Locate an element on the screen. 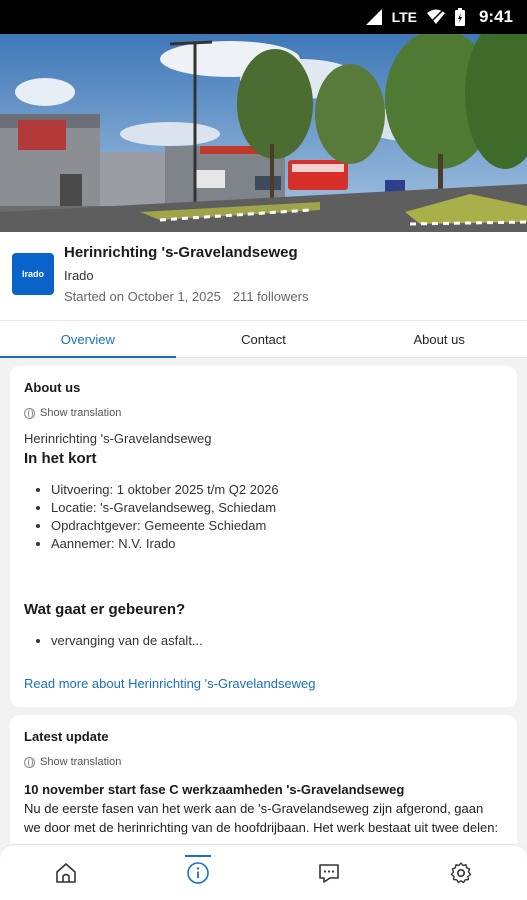 The height and width of the screenshot is (900, 527). tab-about-us: About us is located at coordinates (439, 339).